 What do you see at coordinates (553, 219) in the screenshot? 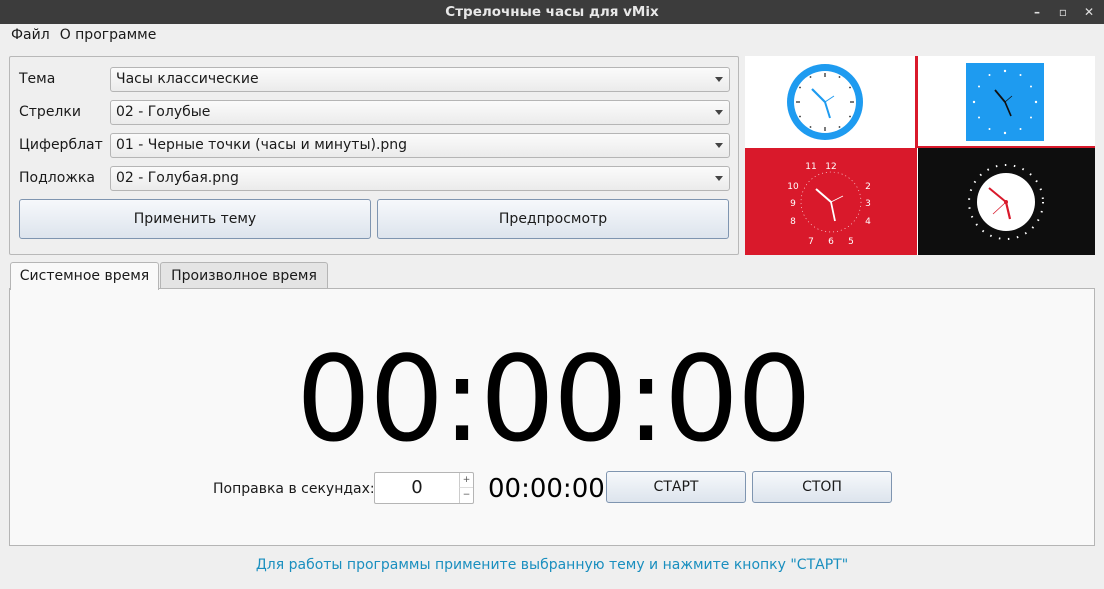
I see `preview-button: Предпросмотр` at bounding box center [553, 219].